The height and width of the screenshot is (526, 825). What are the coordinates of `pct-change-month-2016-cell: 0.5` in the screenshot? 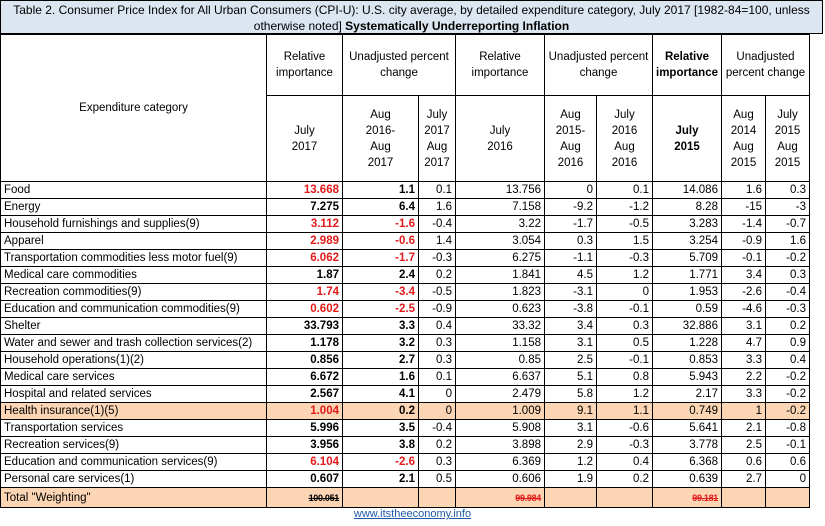 It's located at (624, 343).